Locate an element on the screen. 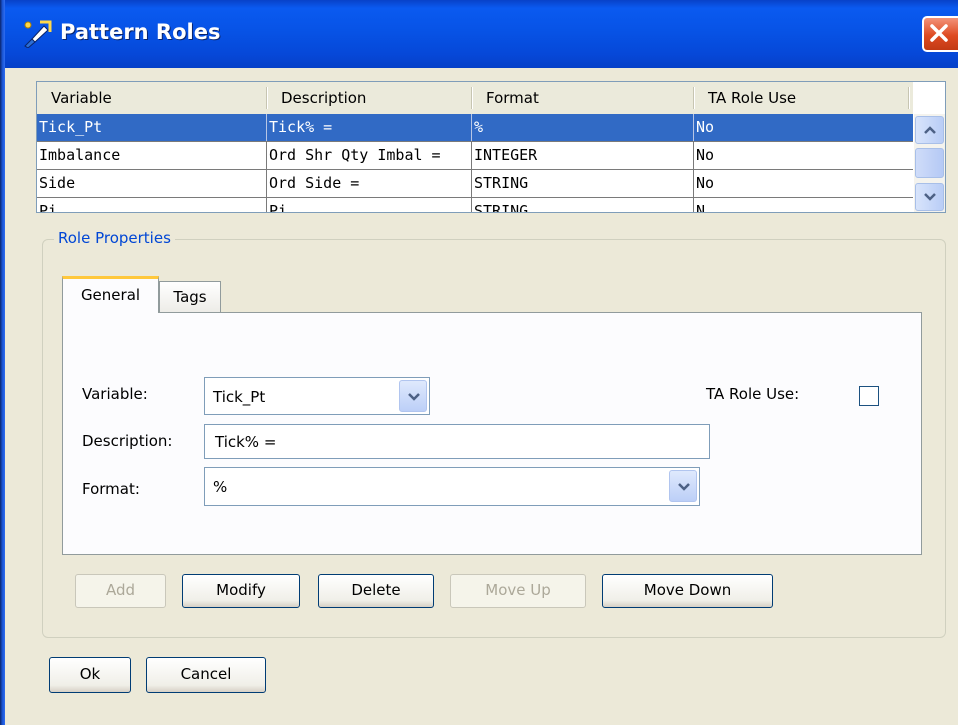  cell-format: % is located at coordinates (583, 127).